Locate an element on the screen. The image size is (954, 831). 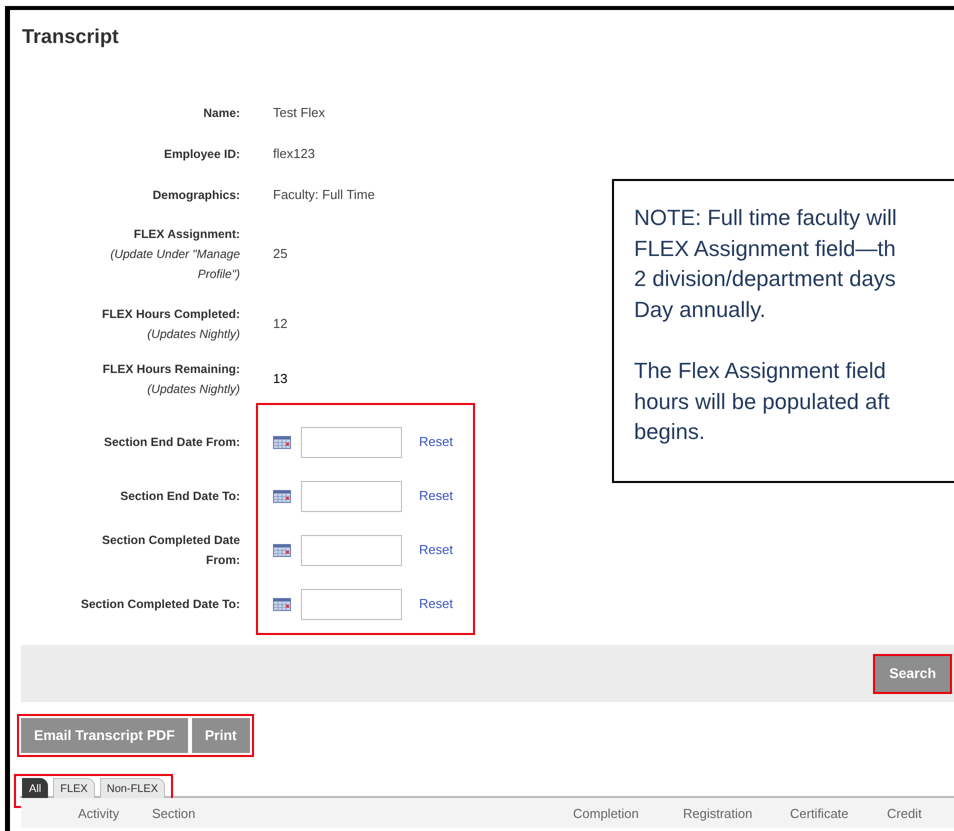
column-header: Registration is located at coordinates (717, 814).